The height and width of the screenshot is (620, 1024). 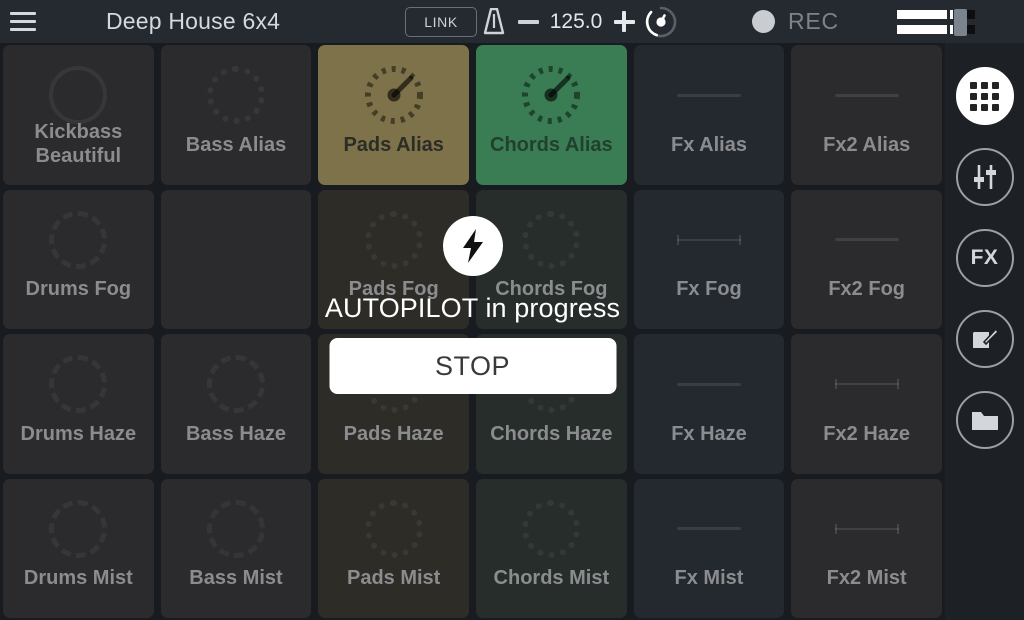 What do you see at coordinates (866, 259) in the screenshot?
I see `clip-cell: Fx2 Fog` at bounding box center [866, 259].